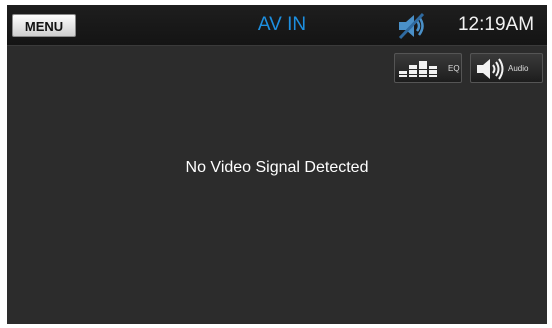  What do you see at coordinates (496, 24) in the screenshot?
I see `clock: 12:19AM` at bounding box center [496, 24].